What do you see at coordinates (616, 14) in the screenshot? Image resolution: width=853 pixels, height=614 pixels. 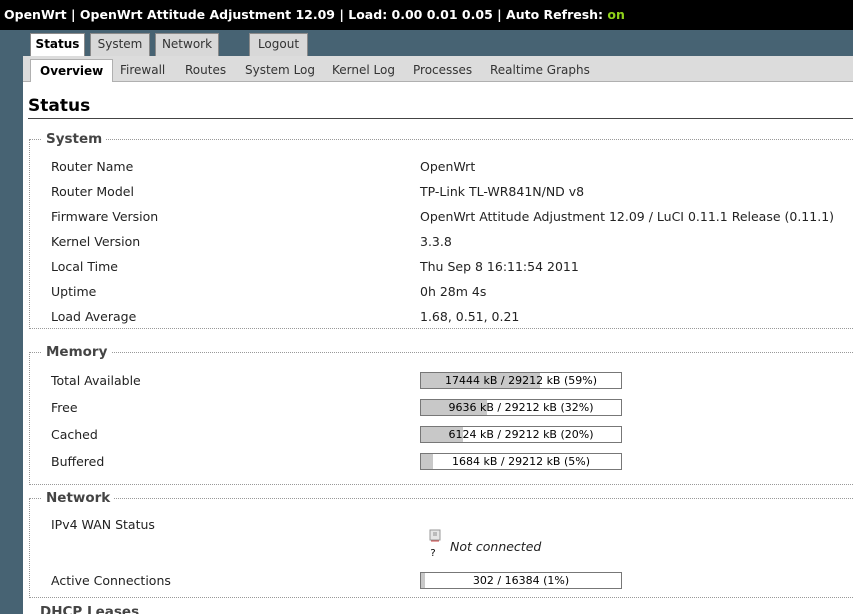 I see `auto-refresh-toggle: on` at bounding box center [616, 14].